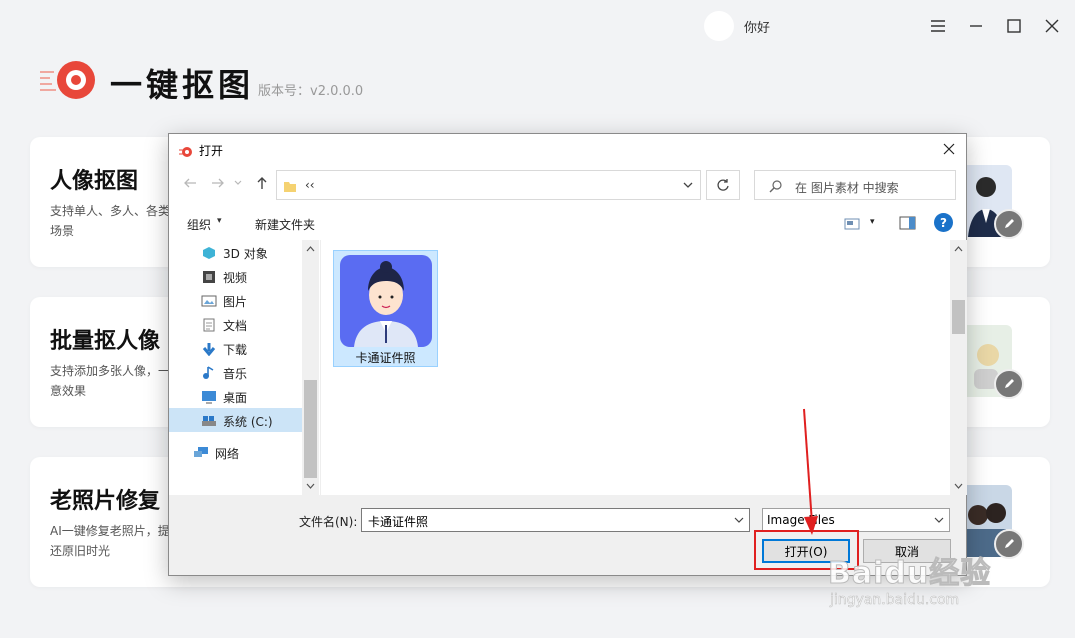 The height and width of the screenshot is (638, 1075). What do you see at coordinates (68, 80) in the screenshot?
I see `app-logo-icon` at bounding box center [68, 80].